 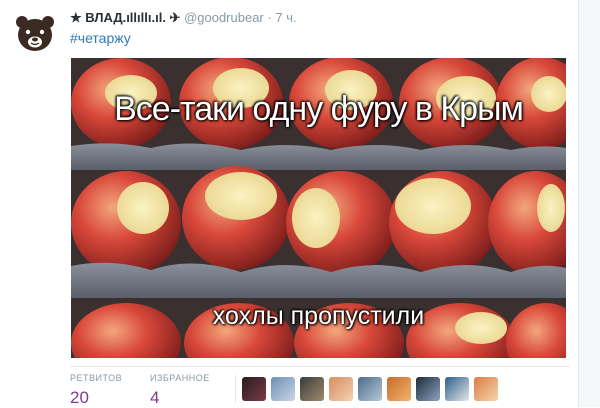 What do you see at coordinates (319, 109) in the screenshot?
I see `photo-caption-top: Все-таки одну фуру в Крым` at bounding box center [319, 109].